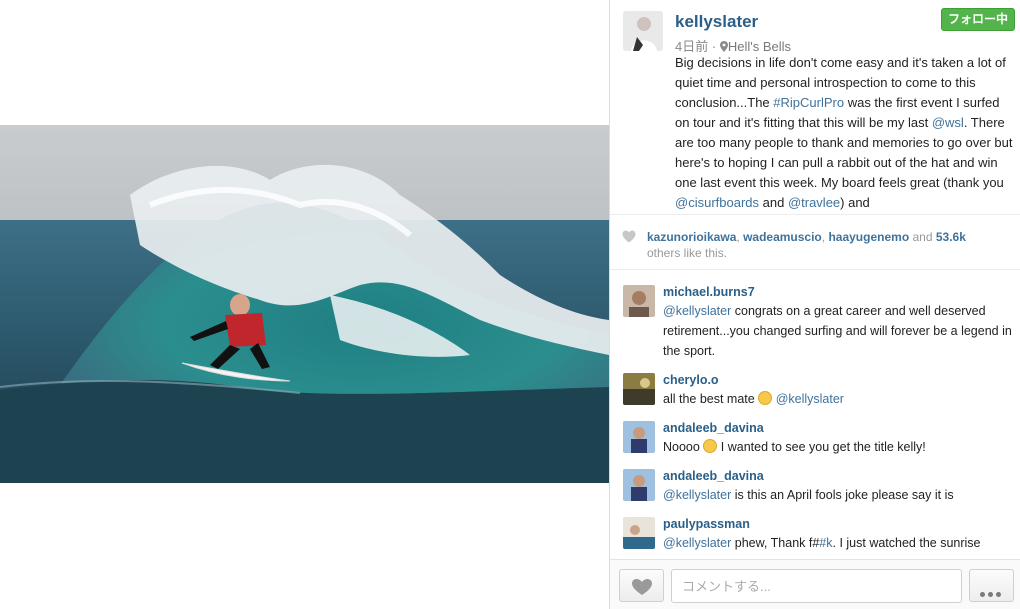 This screenshot has height=609, width=1020. I want to click on commenter-username: cherylo.o, so click(691, 380).